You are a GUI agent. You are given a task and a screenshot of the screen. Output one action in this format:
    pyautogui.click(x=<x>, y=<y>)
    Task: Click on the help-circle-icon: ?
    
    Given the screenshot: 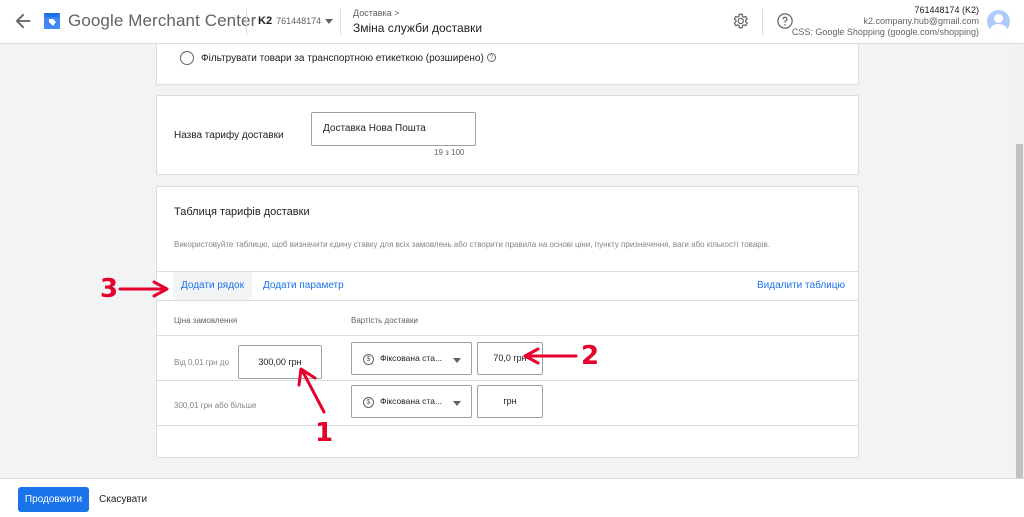 What is the action you would take?
    pyautogui.click(x=491, y=57)
    